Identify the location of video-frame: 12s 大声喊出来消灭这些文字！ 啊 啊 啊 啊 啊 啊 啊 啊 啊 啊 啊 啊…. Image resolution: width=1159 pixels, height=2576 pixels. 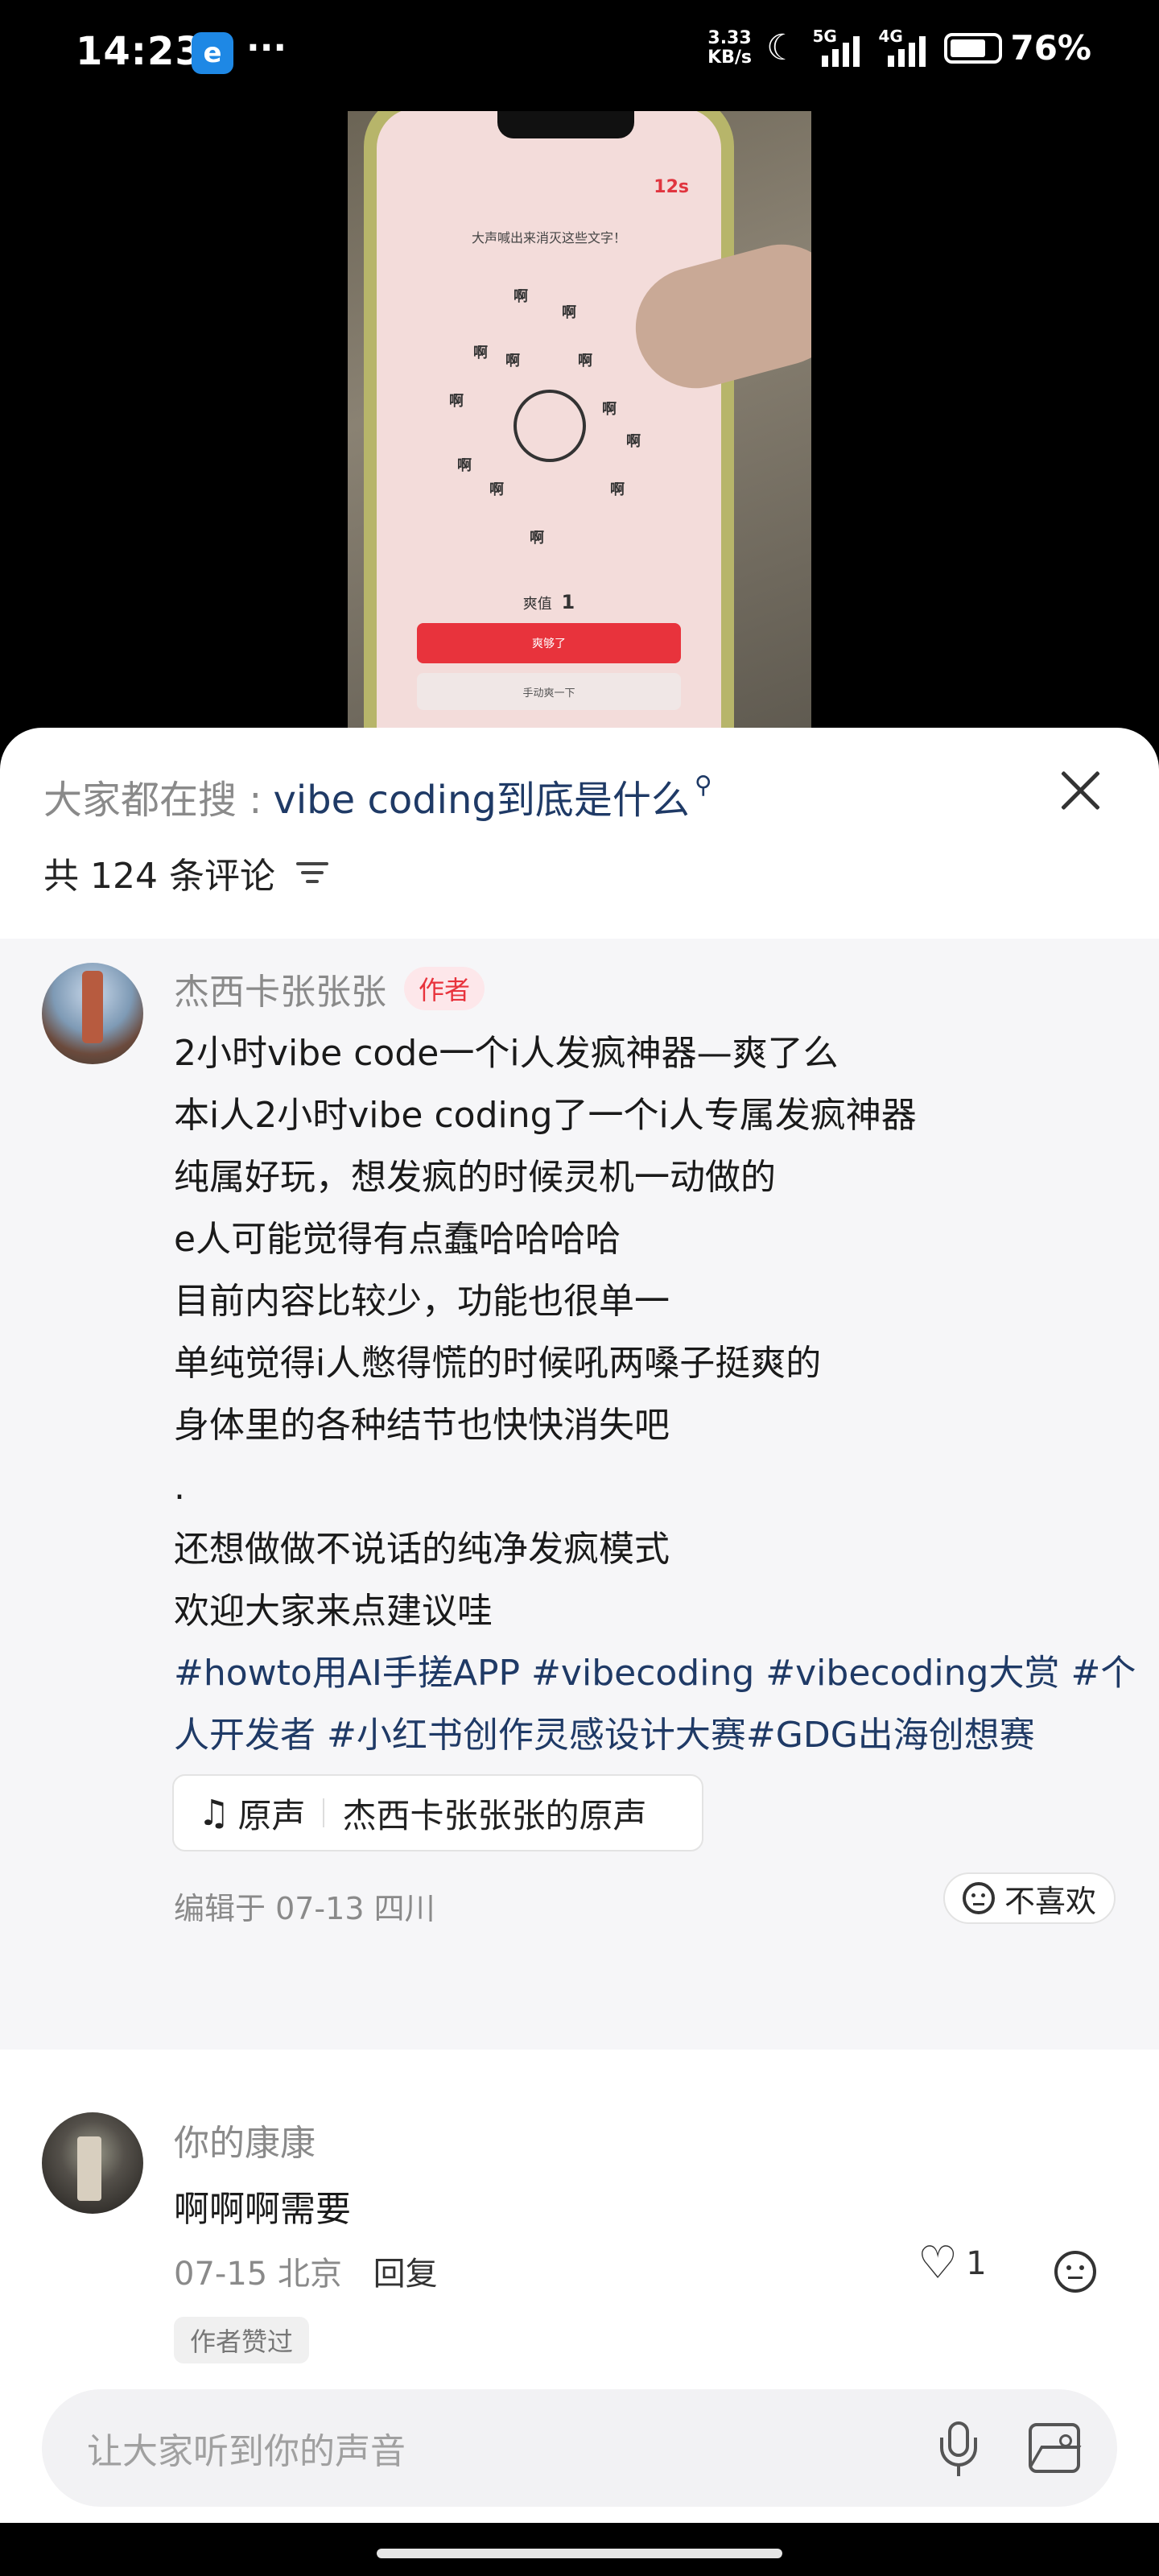
(579, 422).